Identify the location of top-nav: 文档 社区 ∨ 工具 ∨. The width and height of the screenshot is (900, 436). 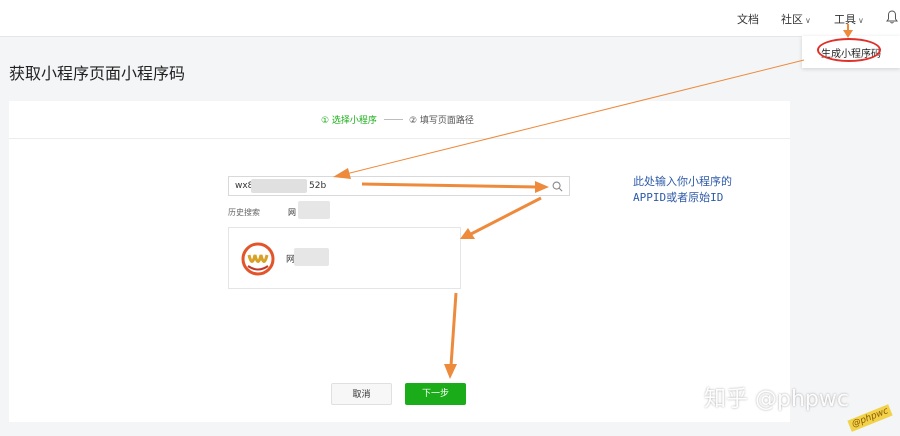
(450, 18).